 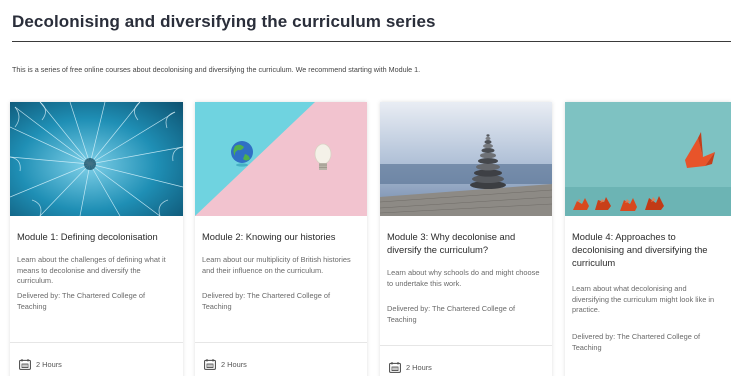 What do you see at coordinates (281, 236) in the screenshot?
I see `card-title: Module 2: Knowing our histories` at bounding box center [281, 236].